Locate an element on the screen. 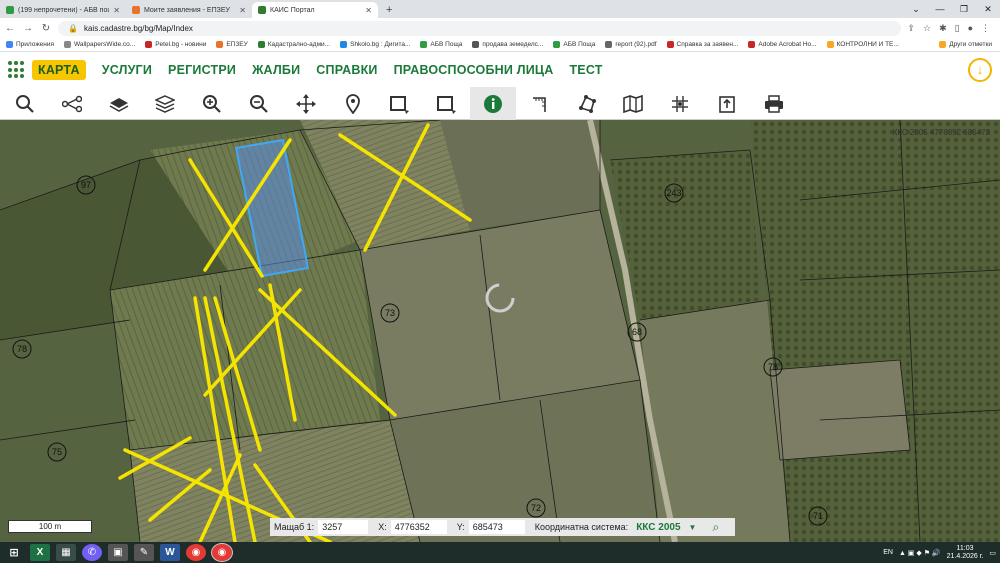 This screenshot has width=1000, height=563. export-icon is located at coordinates (727, 104).